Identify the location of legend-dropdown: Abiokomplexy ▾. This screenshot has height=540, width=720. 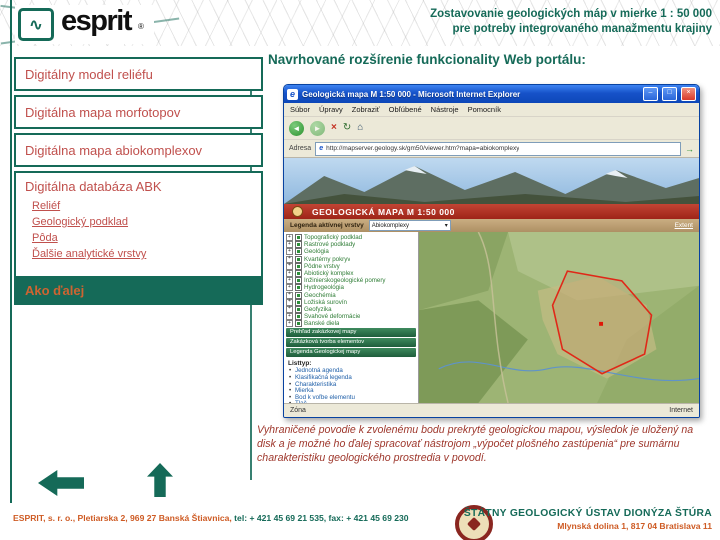
(409, 225).